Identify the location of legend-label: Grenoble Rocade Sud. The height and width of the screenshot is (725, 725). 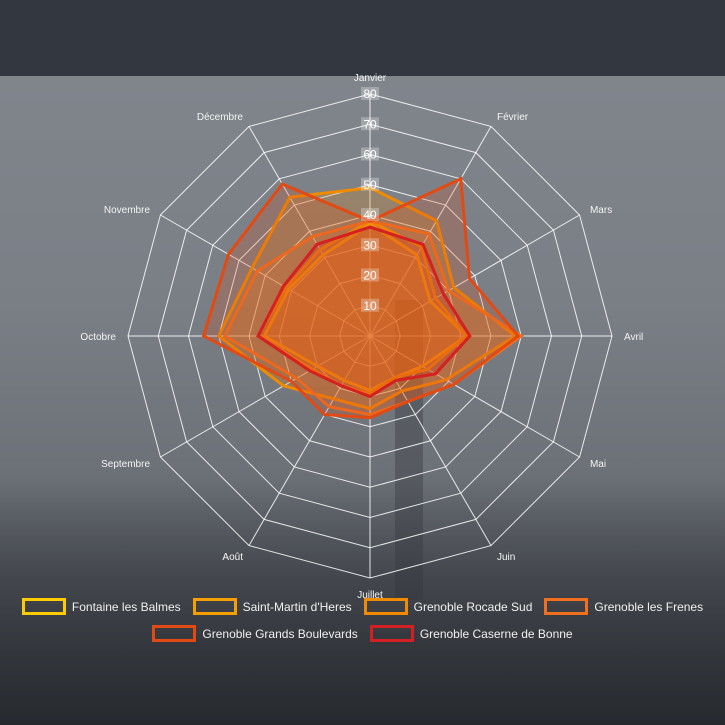
(473, 606).